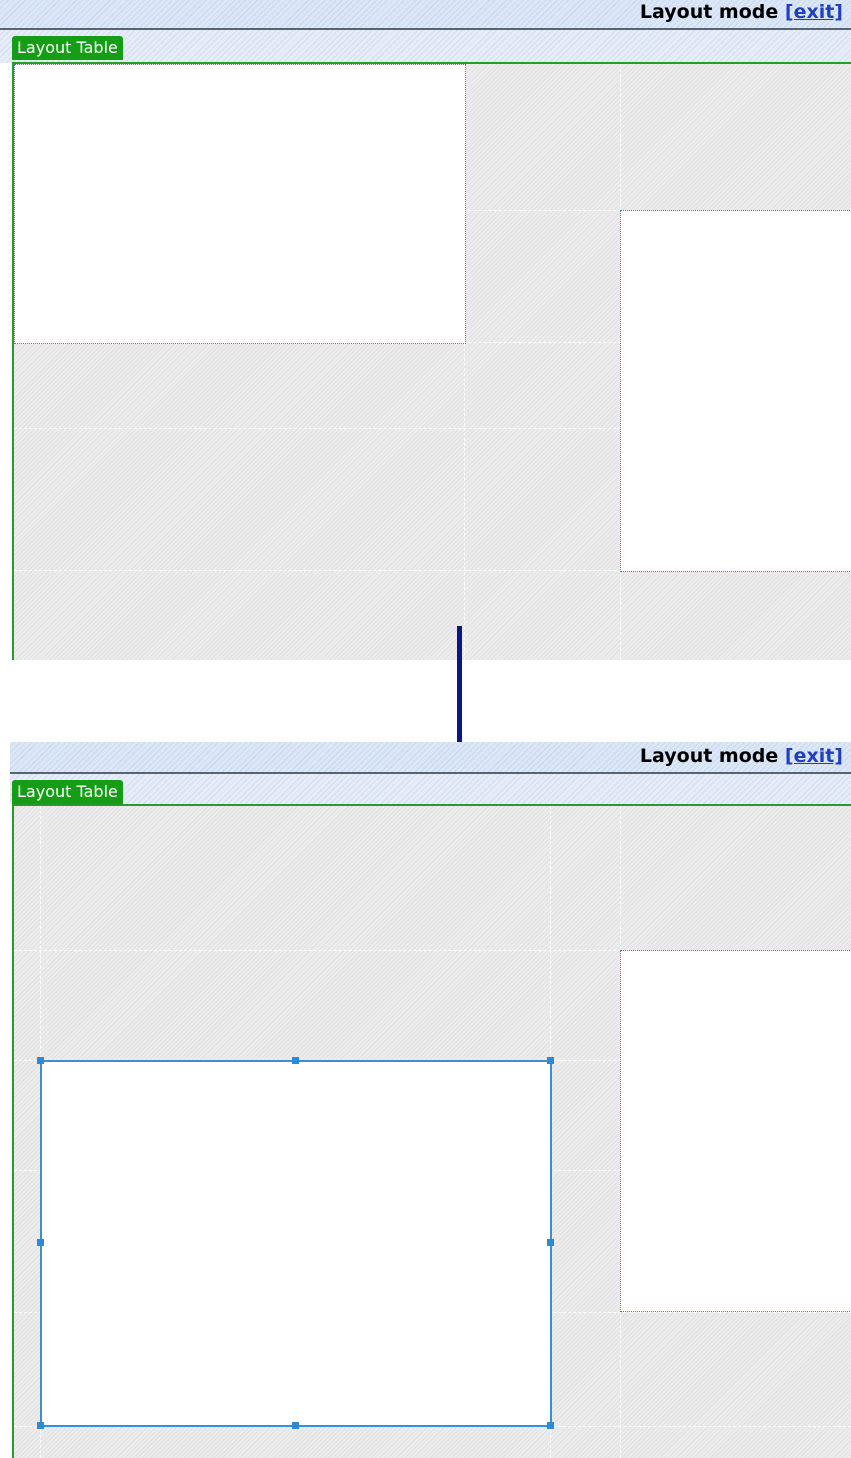 The width and height of the screenshot is (851, 1458). I want to click on resize-handle-bottom-right, so click(550, 1425).